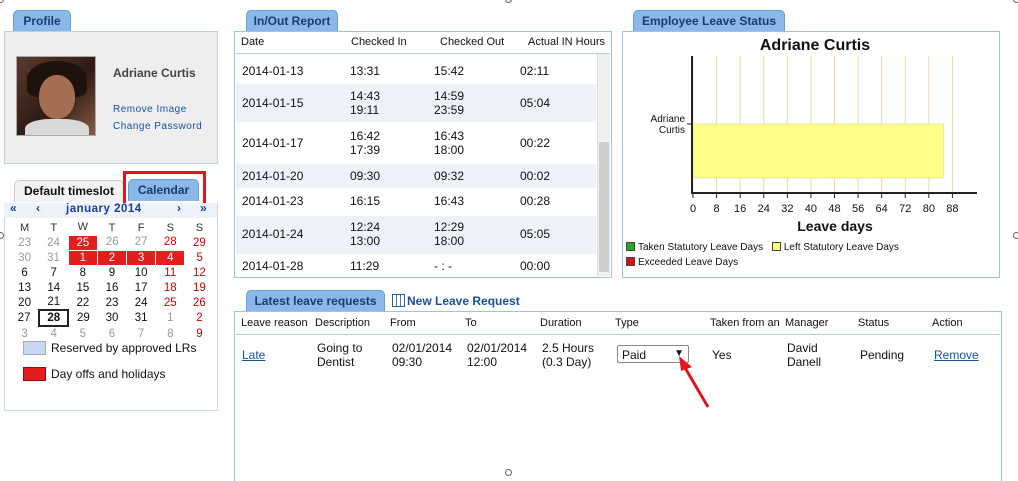 This screenshot has width=1018, height=481. What do you see at coordinates (82, 257) in the screenshot?
I see `calendar-day-holiday: 1` at bounding box center [82, 257].